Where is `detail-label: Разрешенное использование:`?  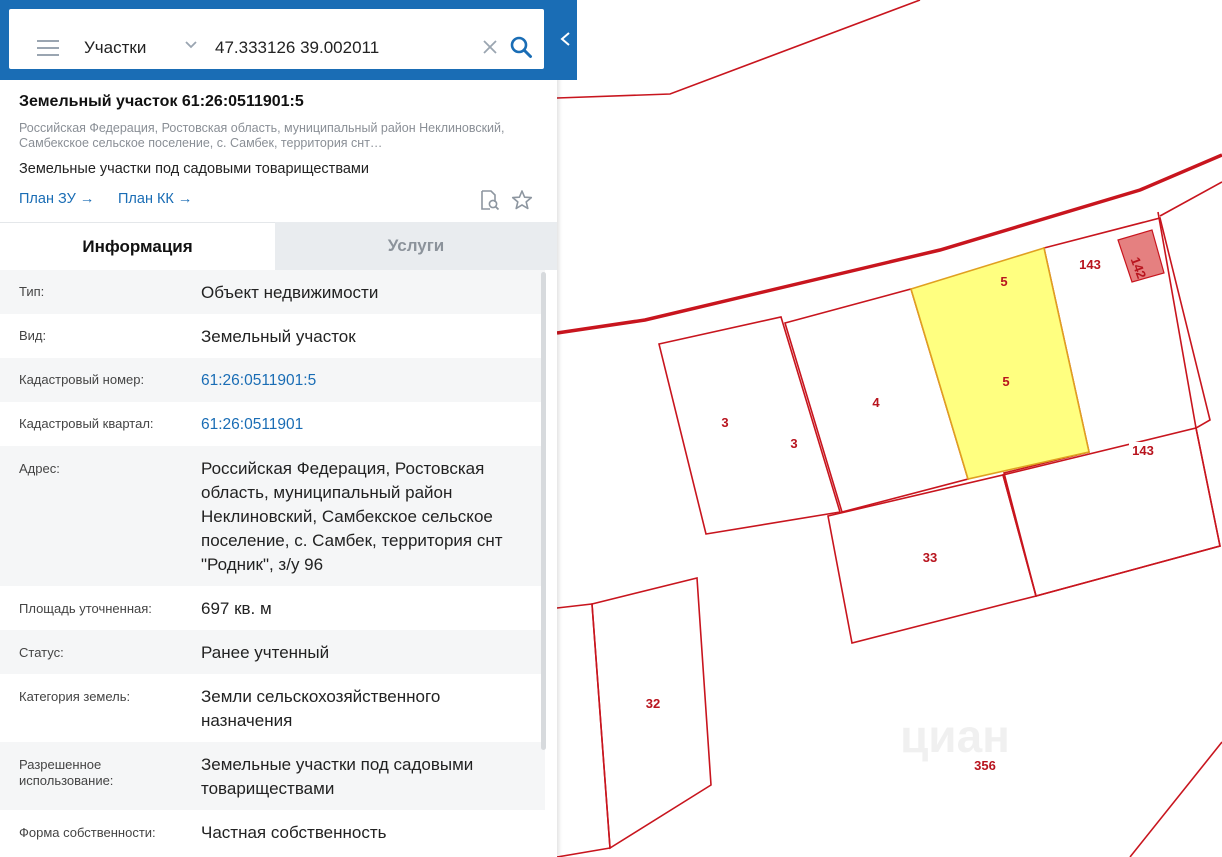
detail-label: Разрешенное использование: is located at coordinates (66, 772).